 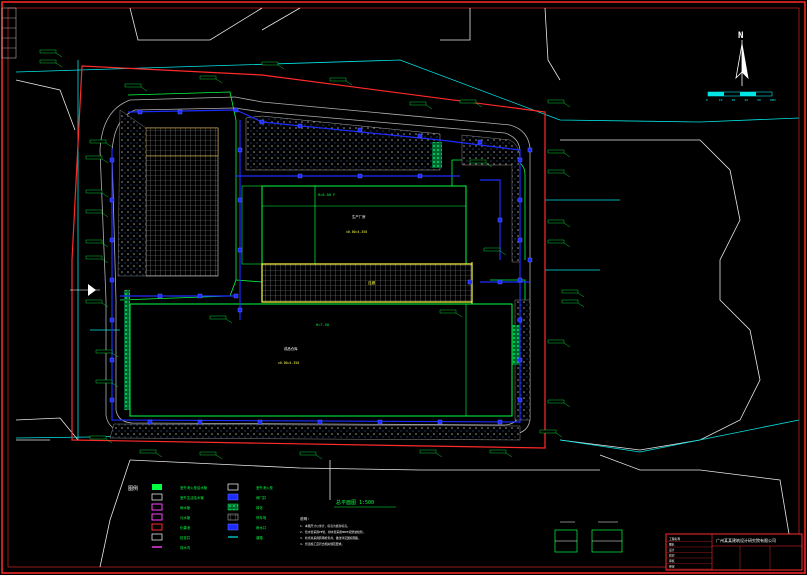 I want to click on note-line: 2. 给水管采用PE管，排水管采用HDPE双壁波纹管。, so click(x=333, y=532).